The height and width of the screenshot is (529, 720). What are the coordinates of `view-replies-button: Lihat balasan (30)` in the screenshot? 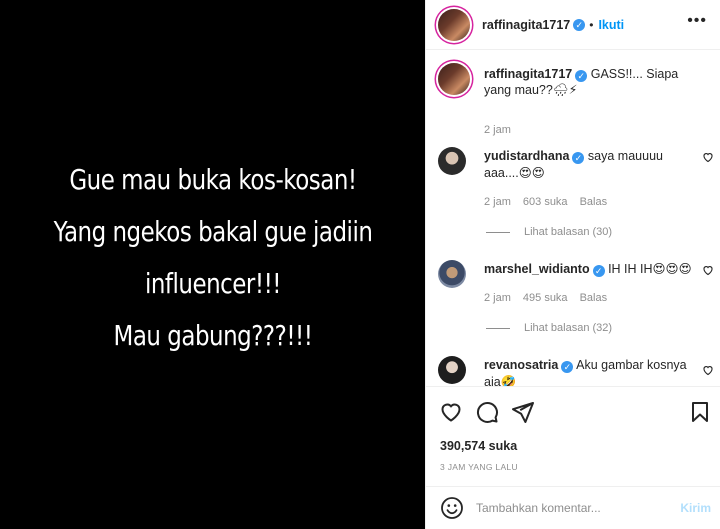 It's located at (602, 232).